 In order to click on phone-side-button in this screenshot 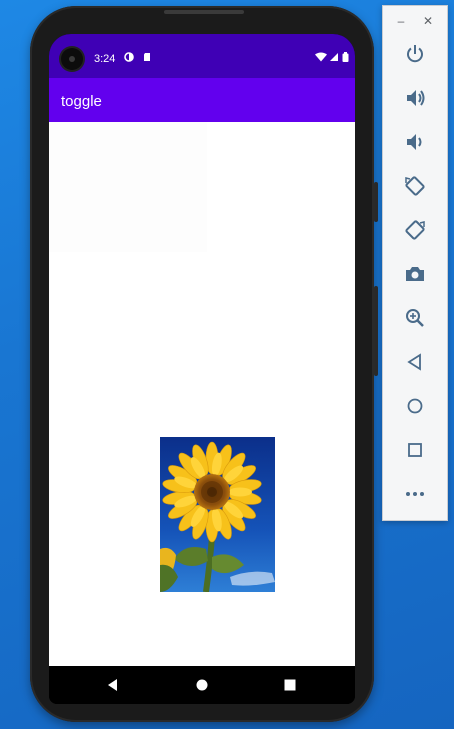, I will do `click(376, 202)`.